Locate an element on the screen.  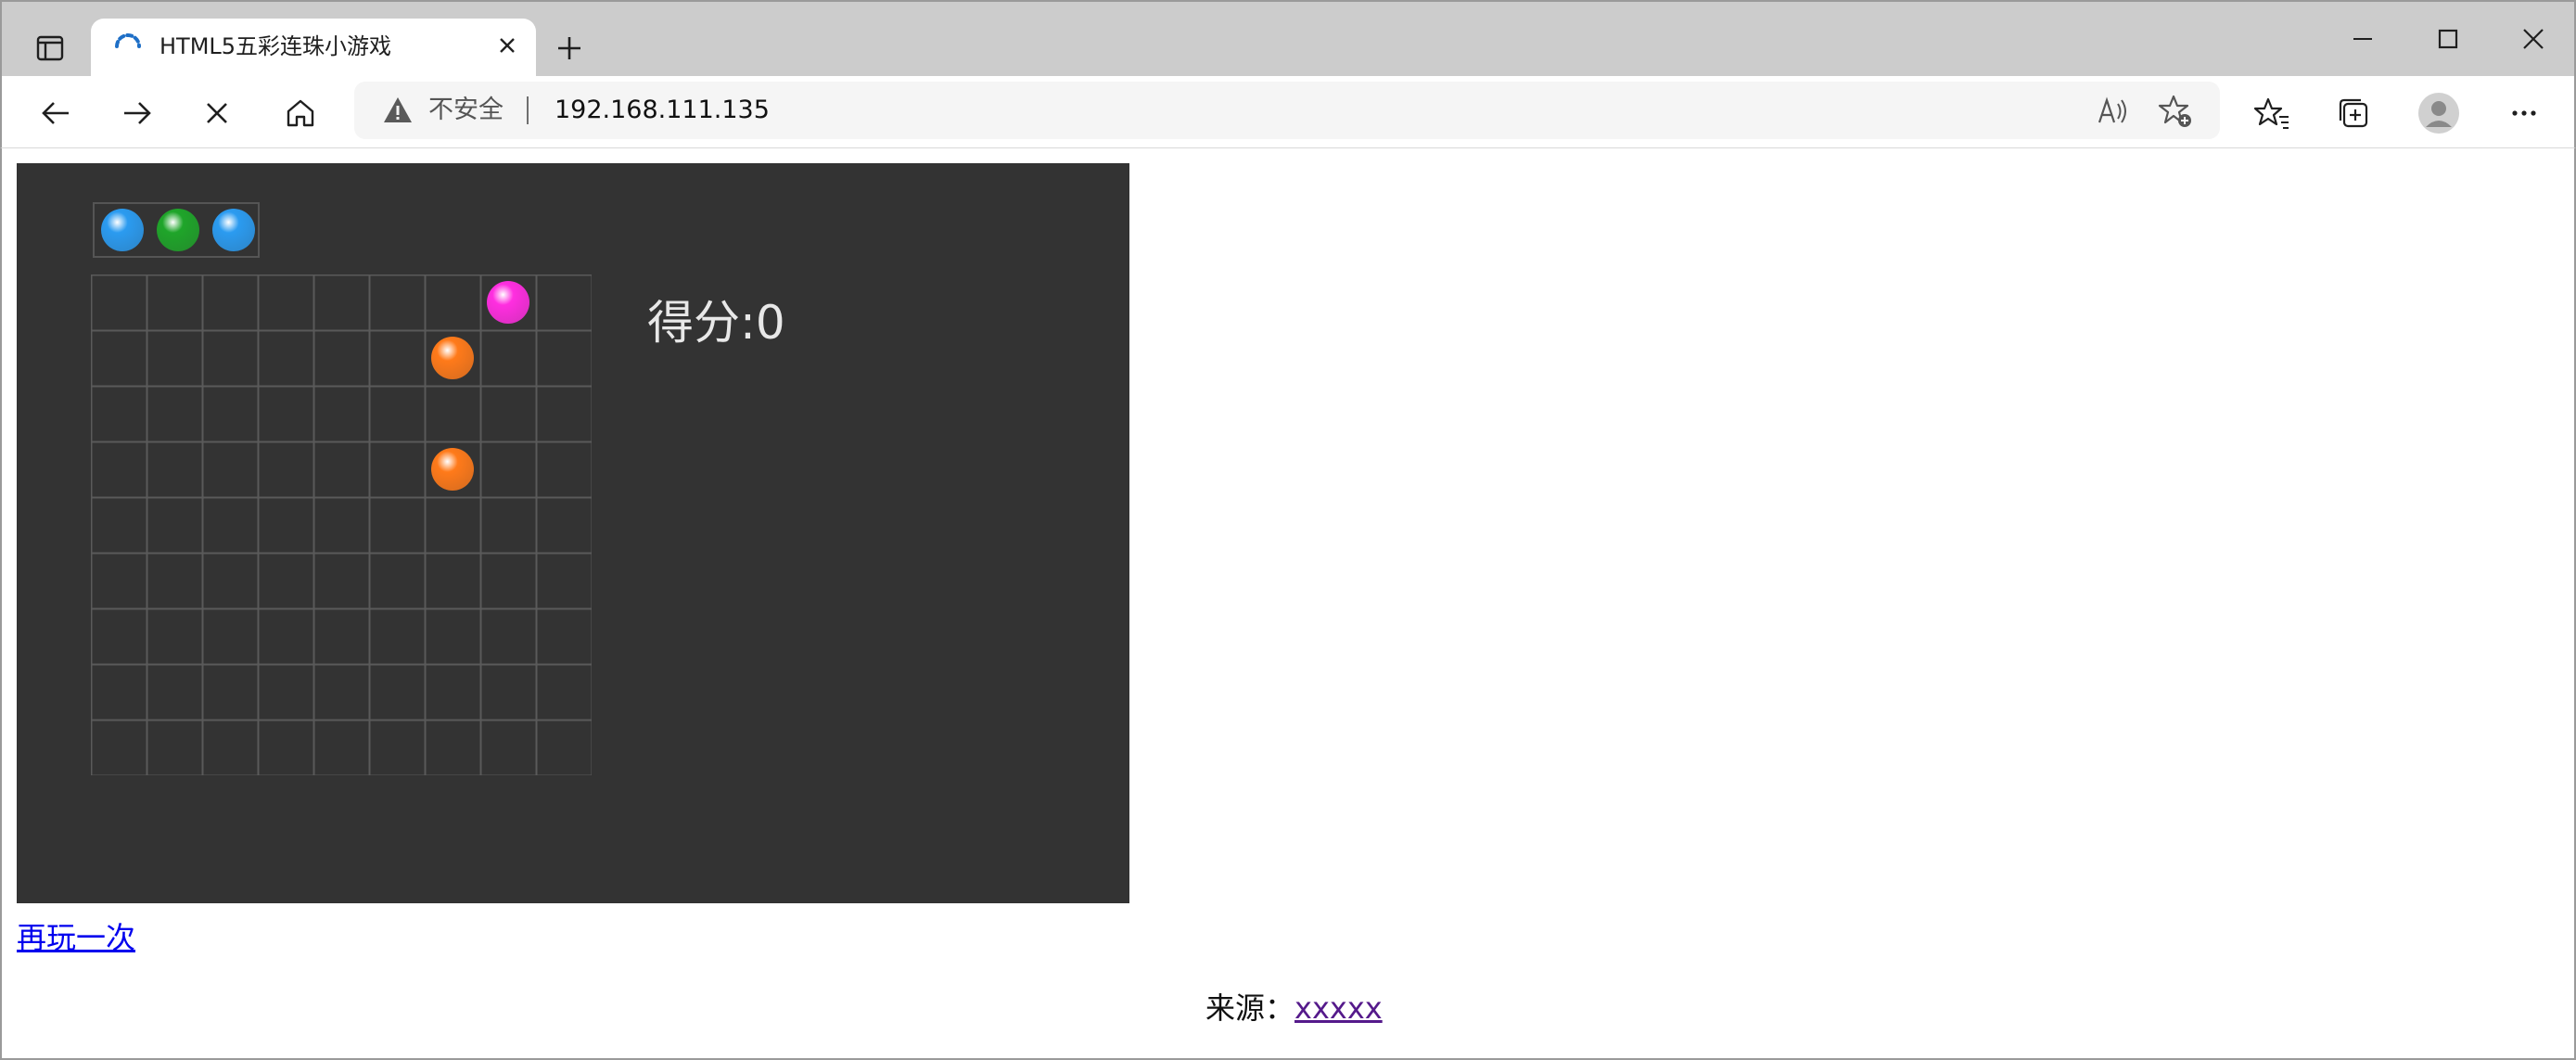
tab-actions-icon is located at coordinates (50, 48).